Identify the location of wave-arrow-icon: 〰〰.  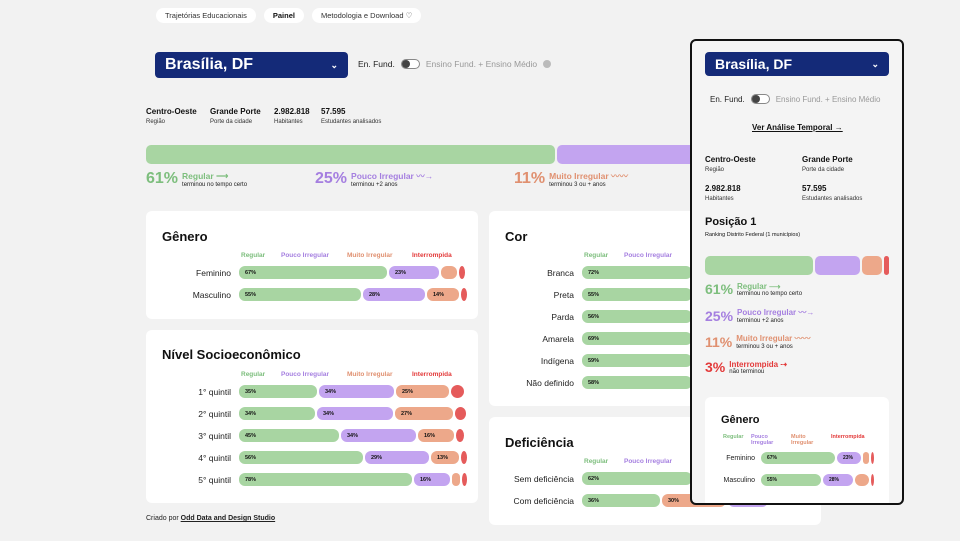
(620, 176).